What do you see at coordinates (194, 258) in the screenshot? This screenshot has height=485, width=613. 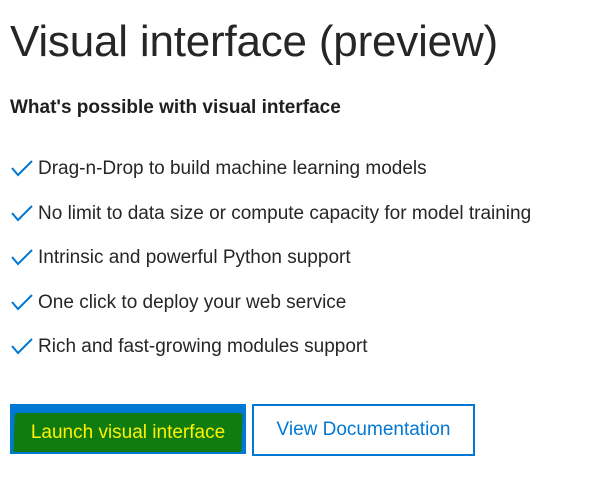 I see `feature-text: Intrinsic and powerful Python support` at bounding box center [194, 258].